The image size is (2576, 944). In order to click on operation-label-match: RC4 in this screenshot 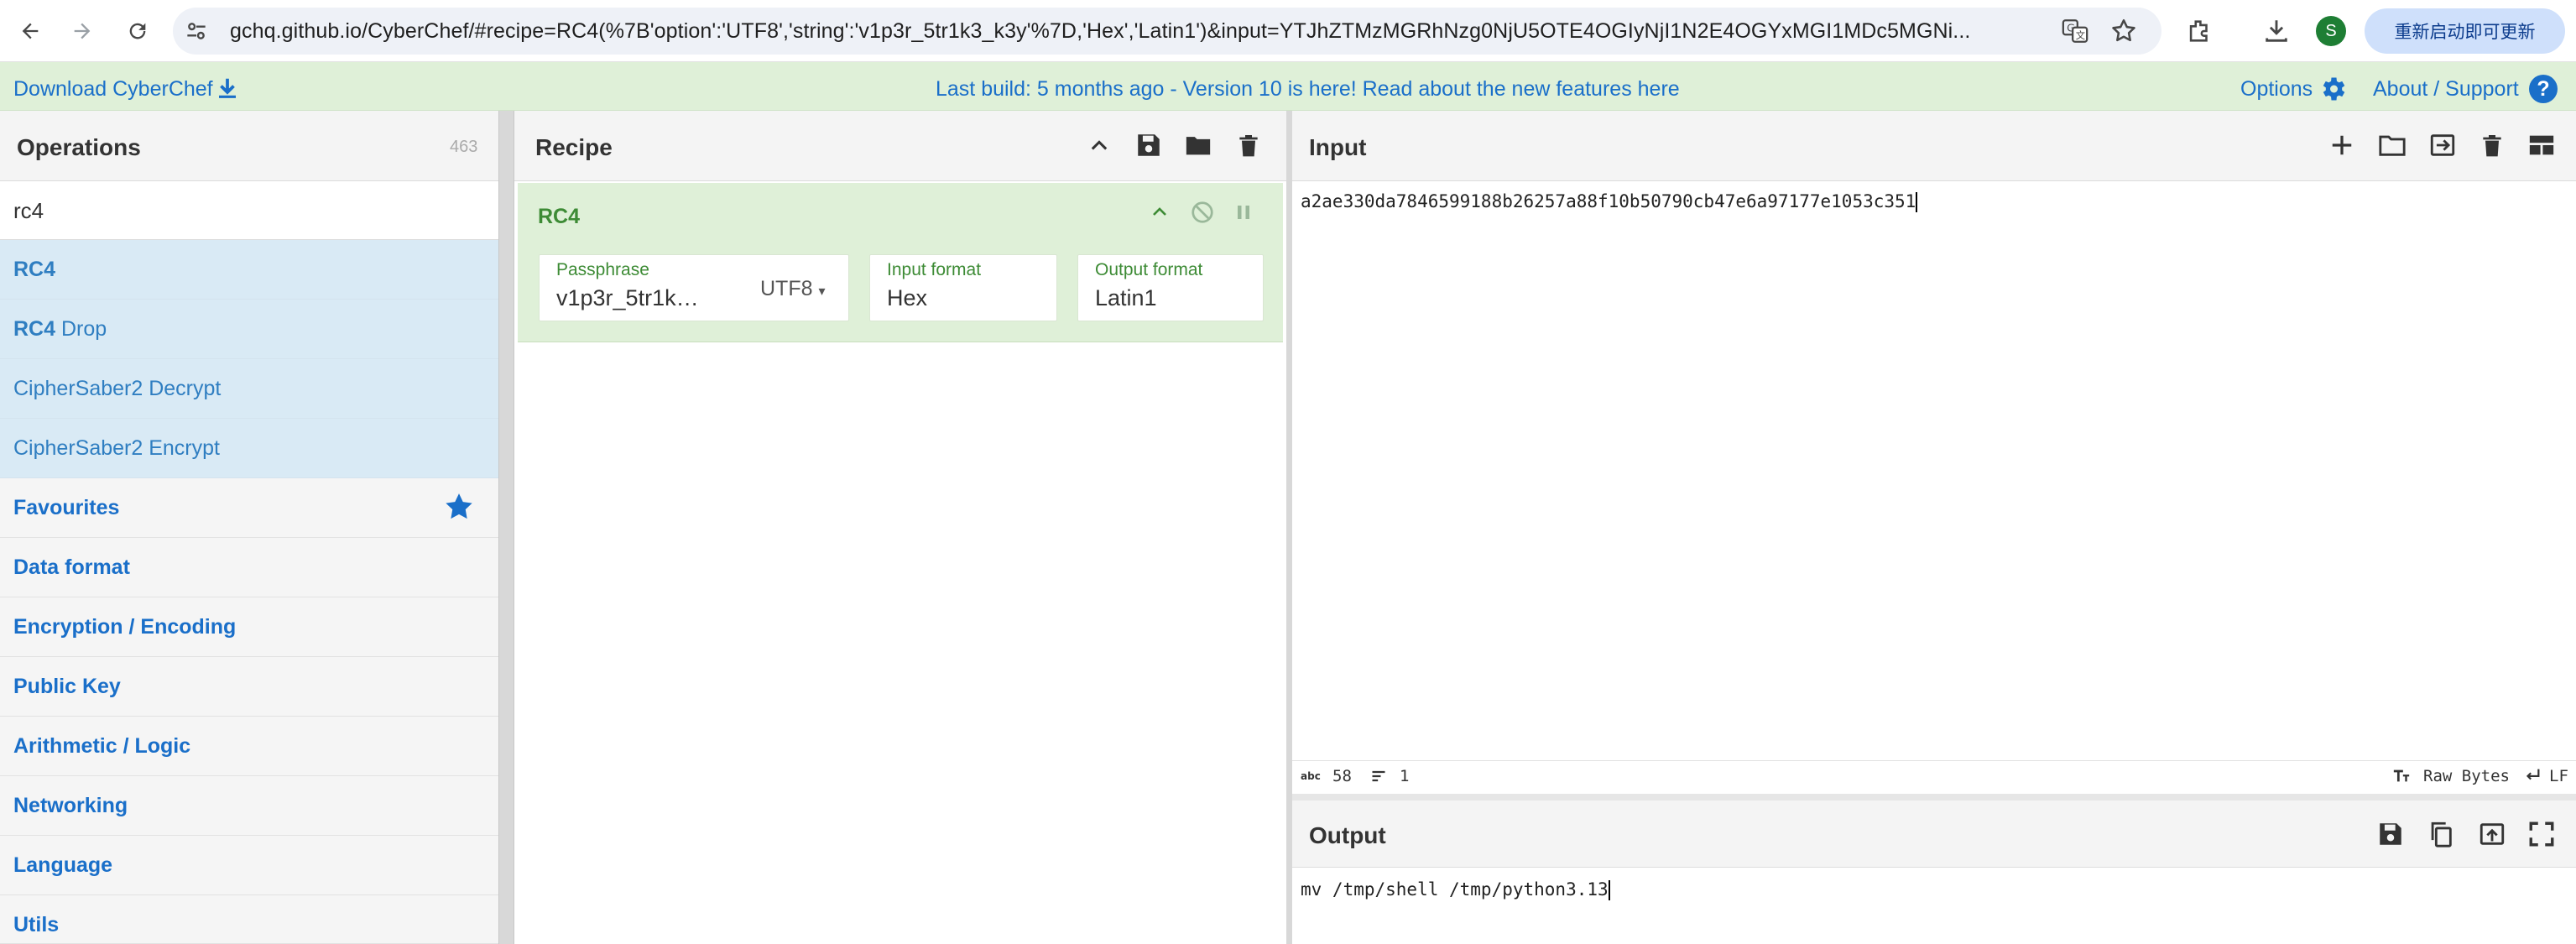, I will do `click(34, 329)`.